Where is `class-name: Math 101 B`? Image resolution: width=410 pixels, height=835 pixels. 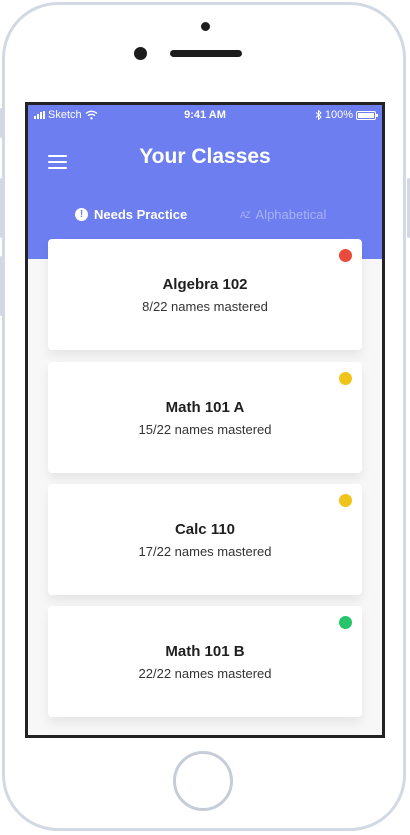 class-name: Math 101 B is located at coordinates (205, 651).